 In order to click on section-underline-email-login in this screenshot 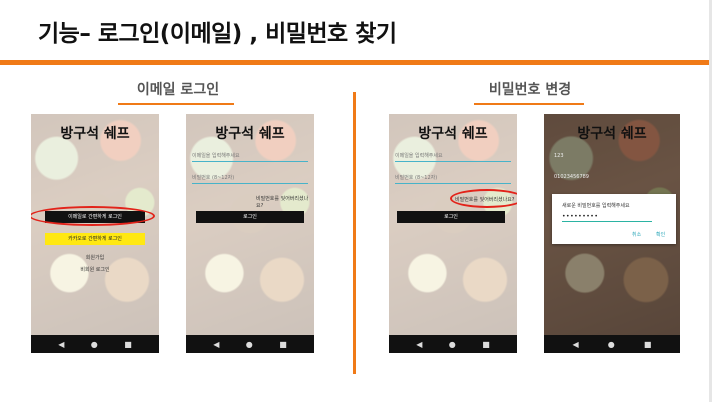, I will do `click(176, 104)`.